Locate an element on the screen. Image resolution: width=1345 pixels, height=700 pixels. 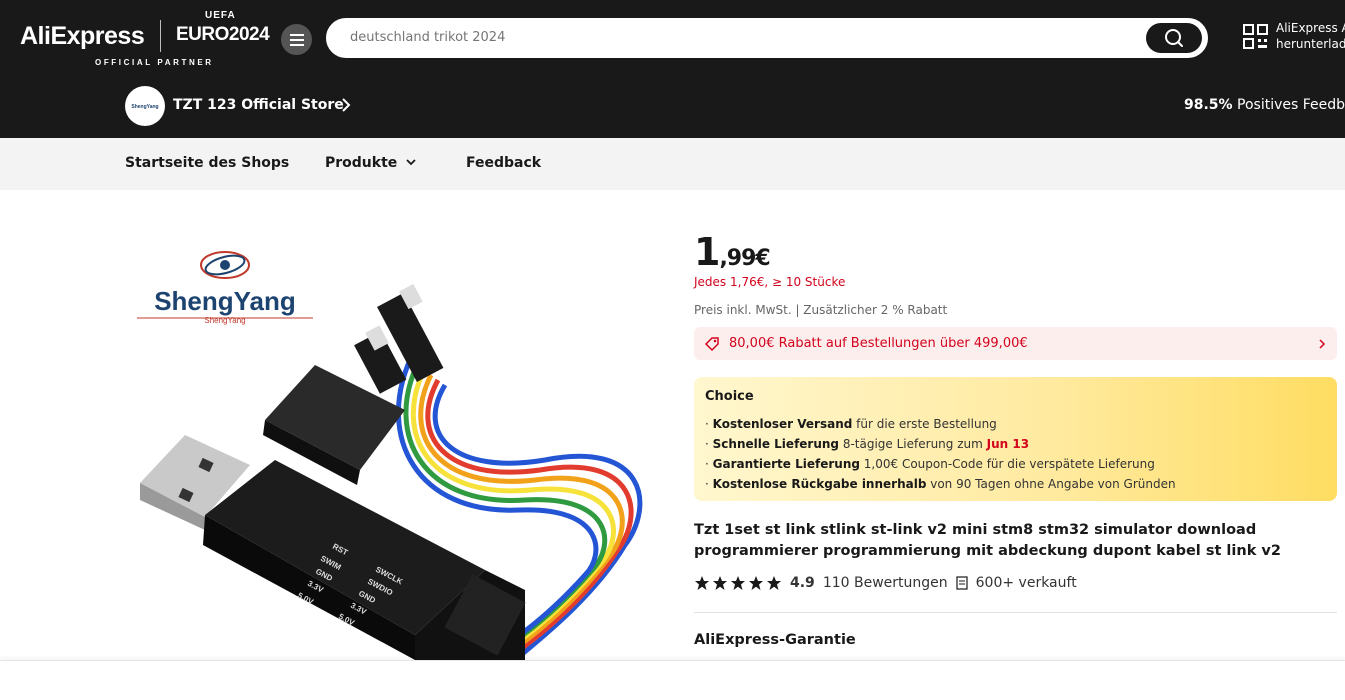
category-menu-button is located at coordinates (296, 39).